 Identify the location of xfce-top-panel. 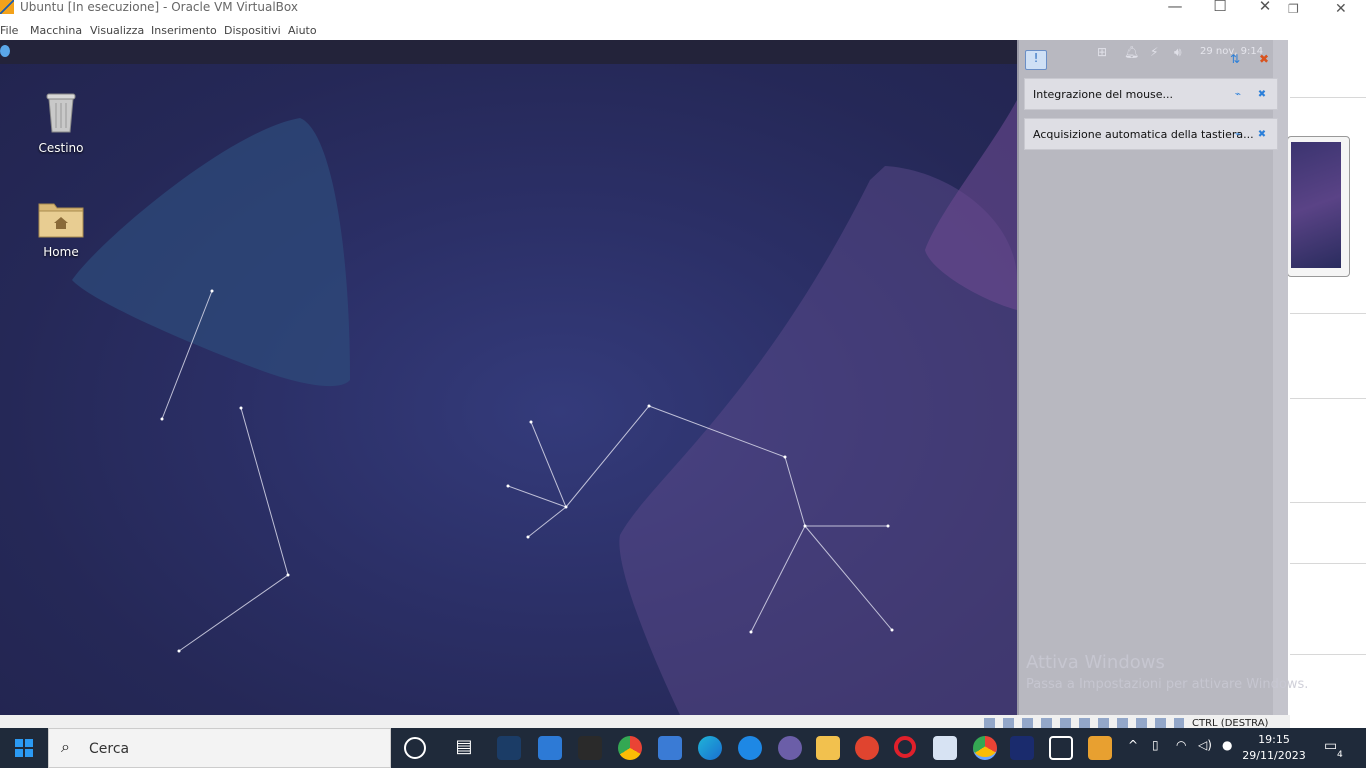
(508, 52).